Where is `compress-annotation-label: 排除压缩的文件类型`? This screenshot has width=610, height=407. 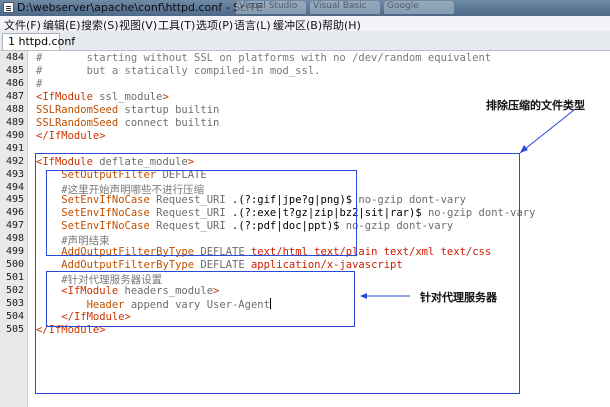
compress-annotation-label: 排除压缩的文件类型 is located at coordinates (535, 105).